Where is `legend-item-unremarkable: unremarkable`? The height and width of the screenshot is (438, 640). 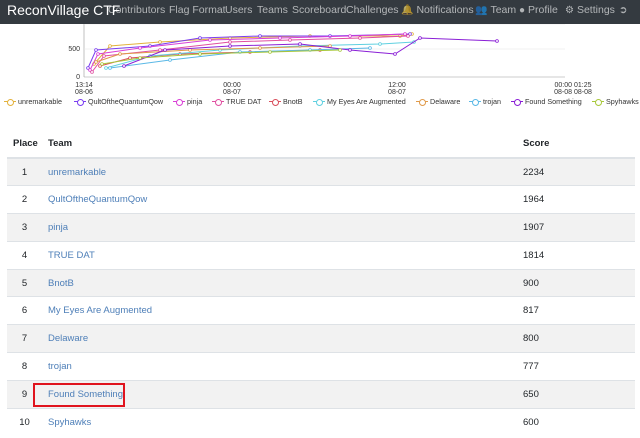 legend-item-unremarkable: unremarkable is located at coordinates (33, 102).